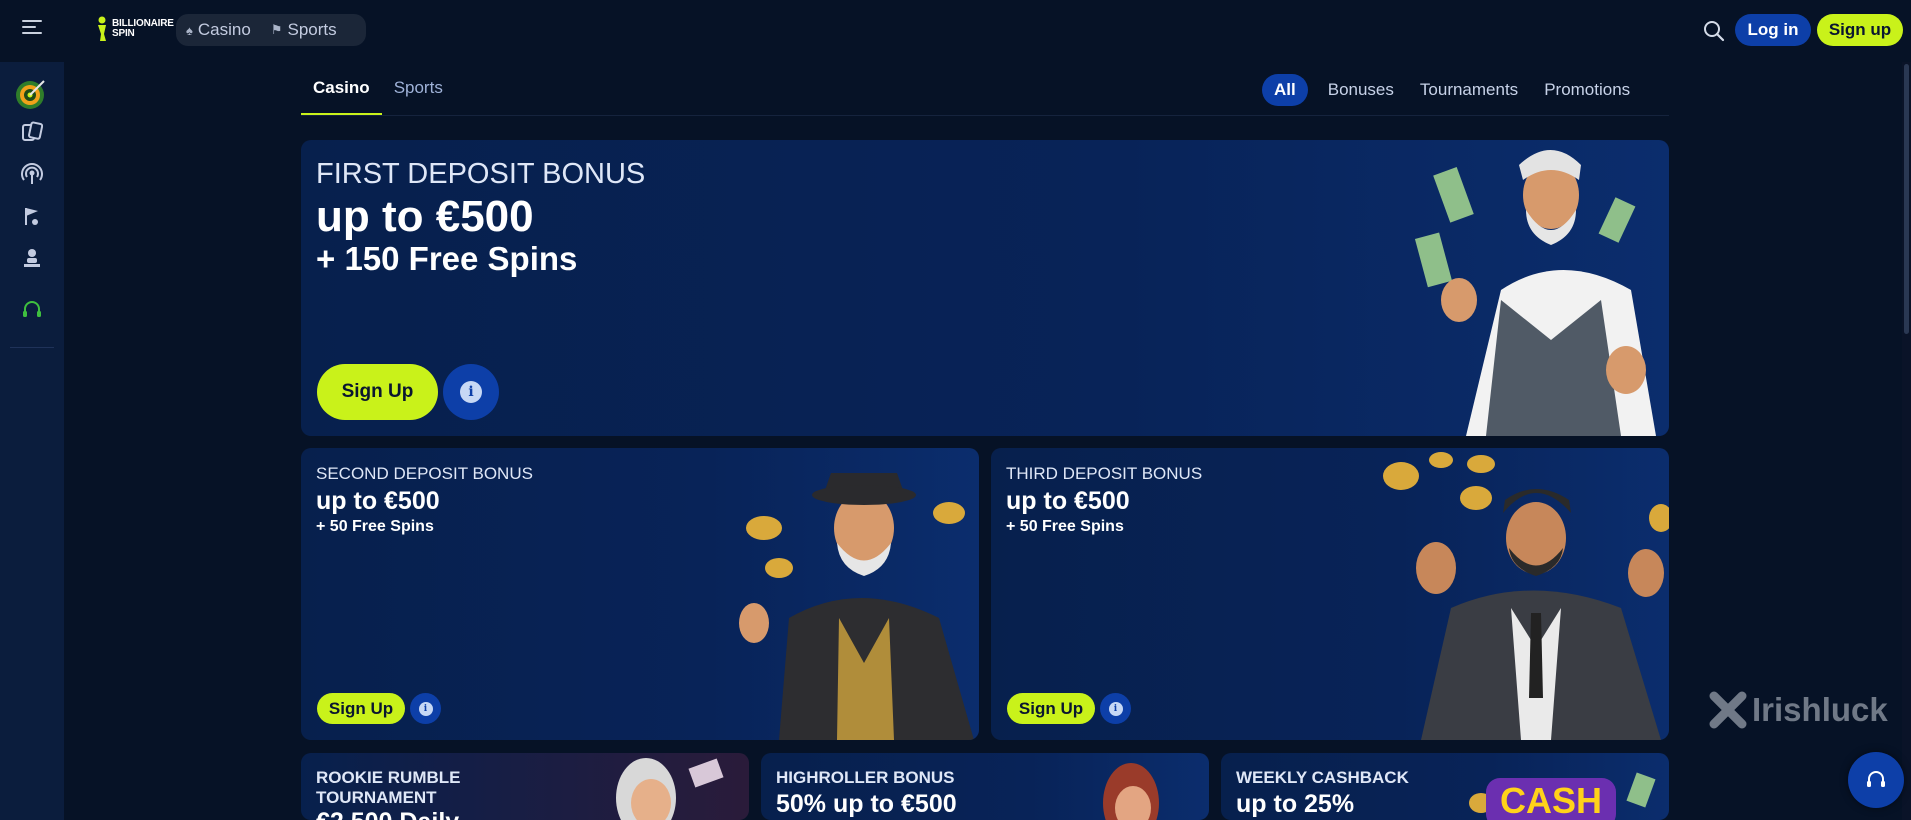 The width and height of the screenshot is (1911, 820). What do you see at coordinates (424, 473) in the screenshot?
I see `promo-title: SECOND DEPOSIT BONUS` at bounding box center [424, 473].